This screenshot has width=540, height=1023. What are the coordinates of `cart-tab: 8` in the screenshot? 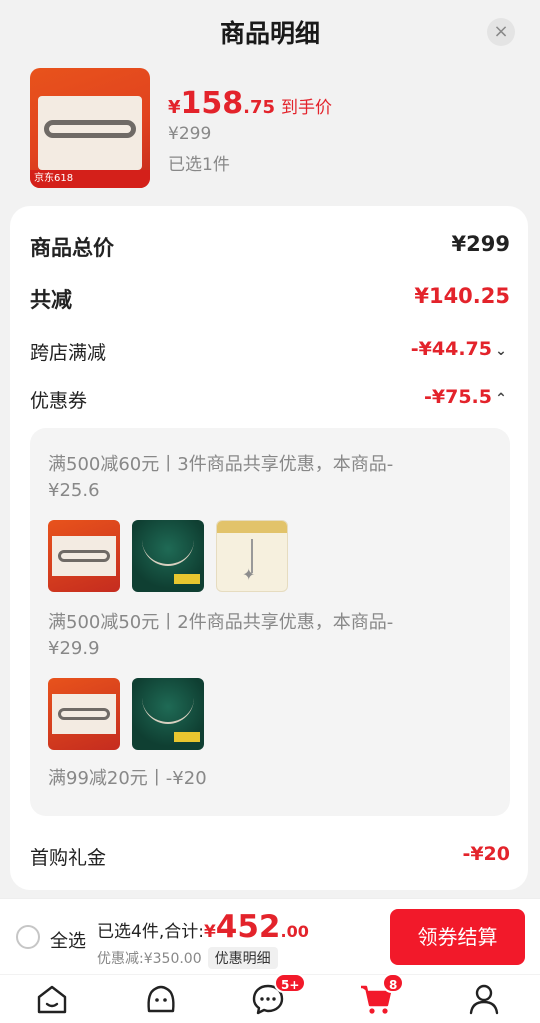 It's located at (381, 997).